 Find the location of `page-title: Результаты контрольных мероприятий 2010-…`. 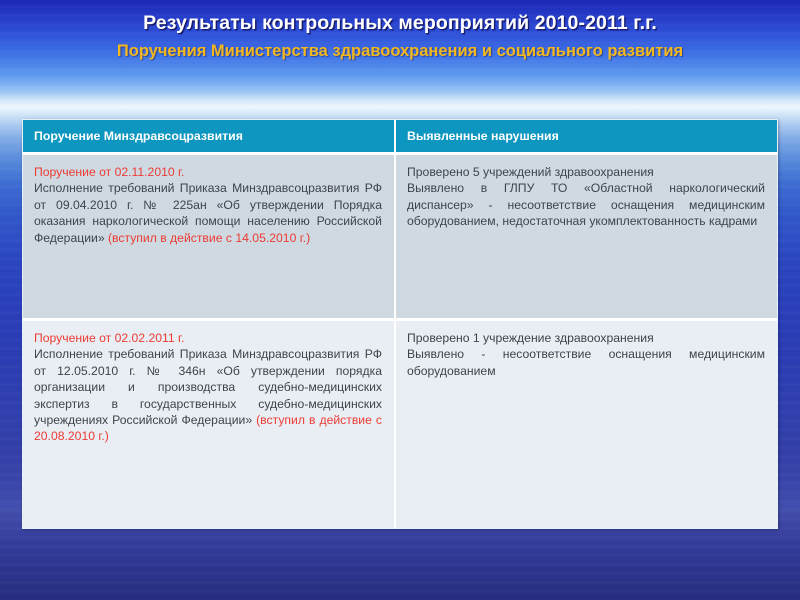

page-title: Результаты контрольных мероприятий 2010-… is located at coordinates (400, 23).